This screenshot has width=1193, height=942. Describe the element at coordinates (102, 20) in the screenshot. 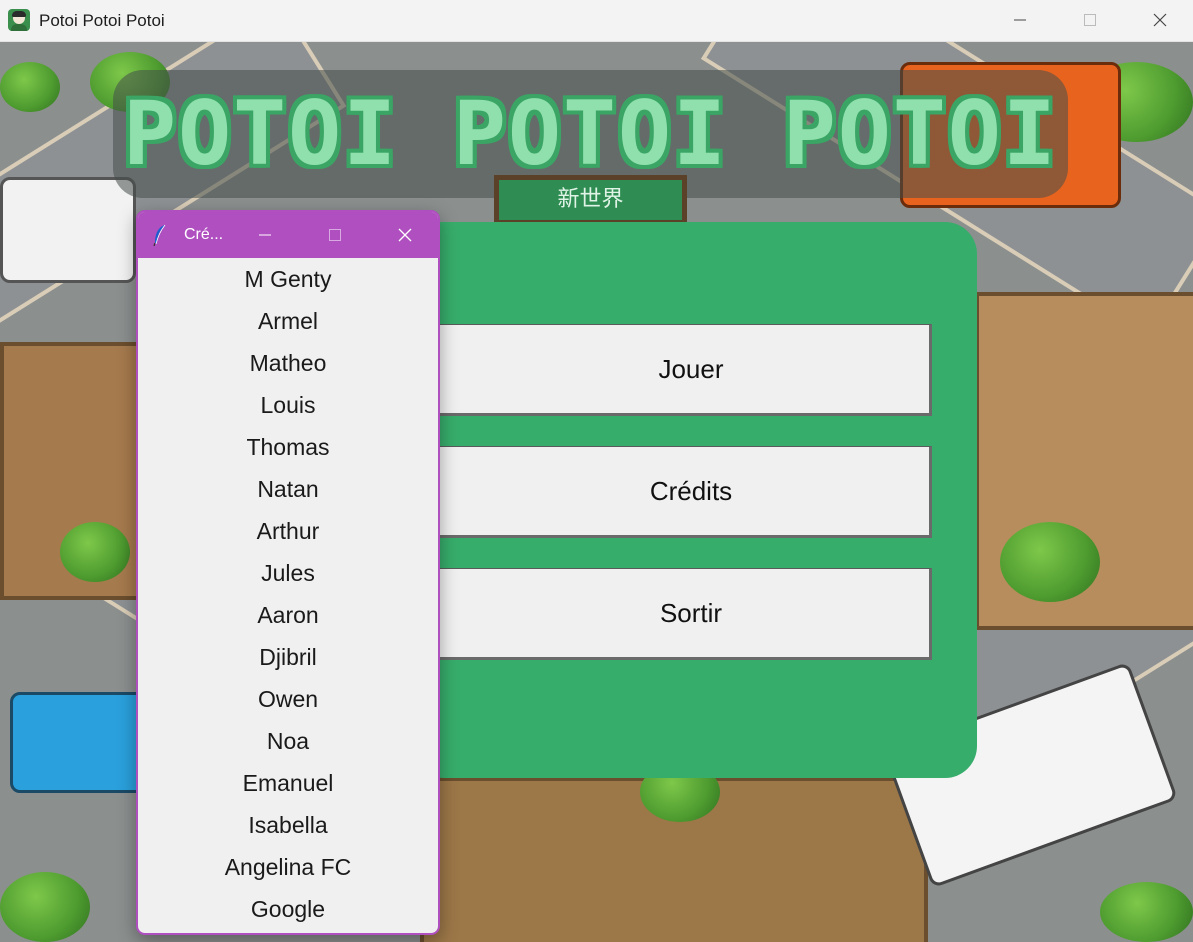

I see `window-title: Potoi Potoi Potoi` at that location.